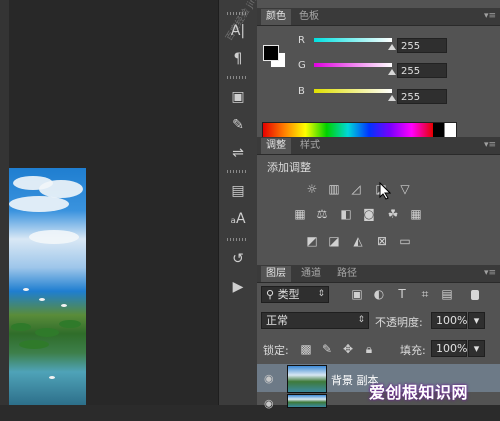 This screenshot has width=500, height=421. What do you see at coordinates (425, 294) in the screenshot?
I see `filter-shape-icon: ⌗` at bounding box center [425, 294].